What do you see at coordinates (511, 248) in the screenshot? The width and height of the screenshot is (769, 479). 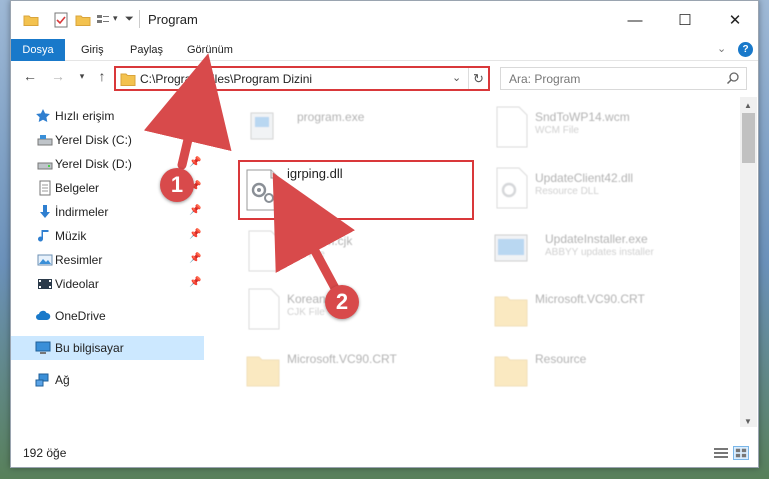 I see `installer-icon` at bounding box center [511, 248].